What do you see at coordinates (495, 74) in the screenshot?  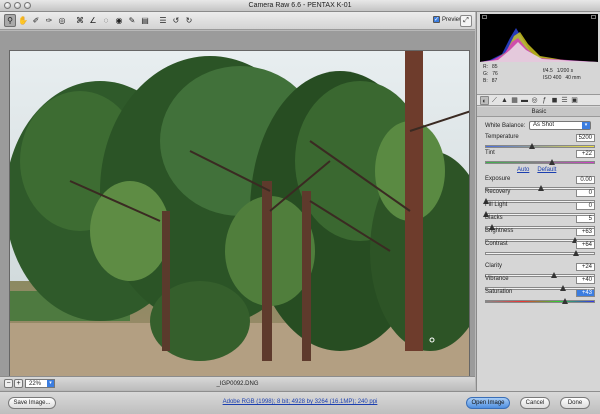 I see `g-value: 76` at bounding box center [495, 74].